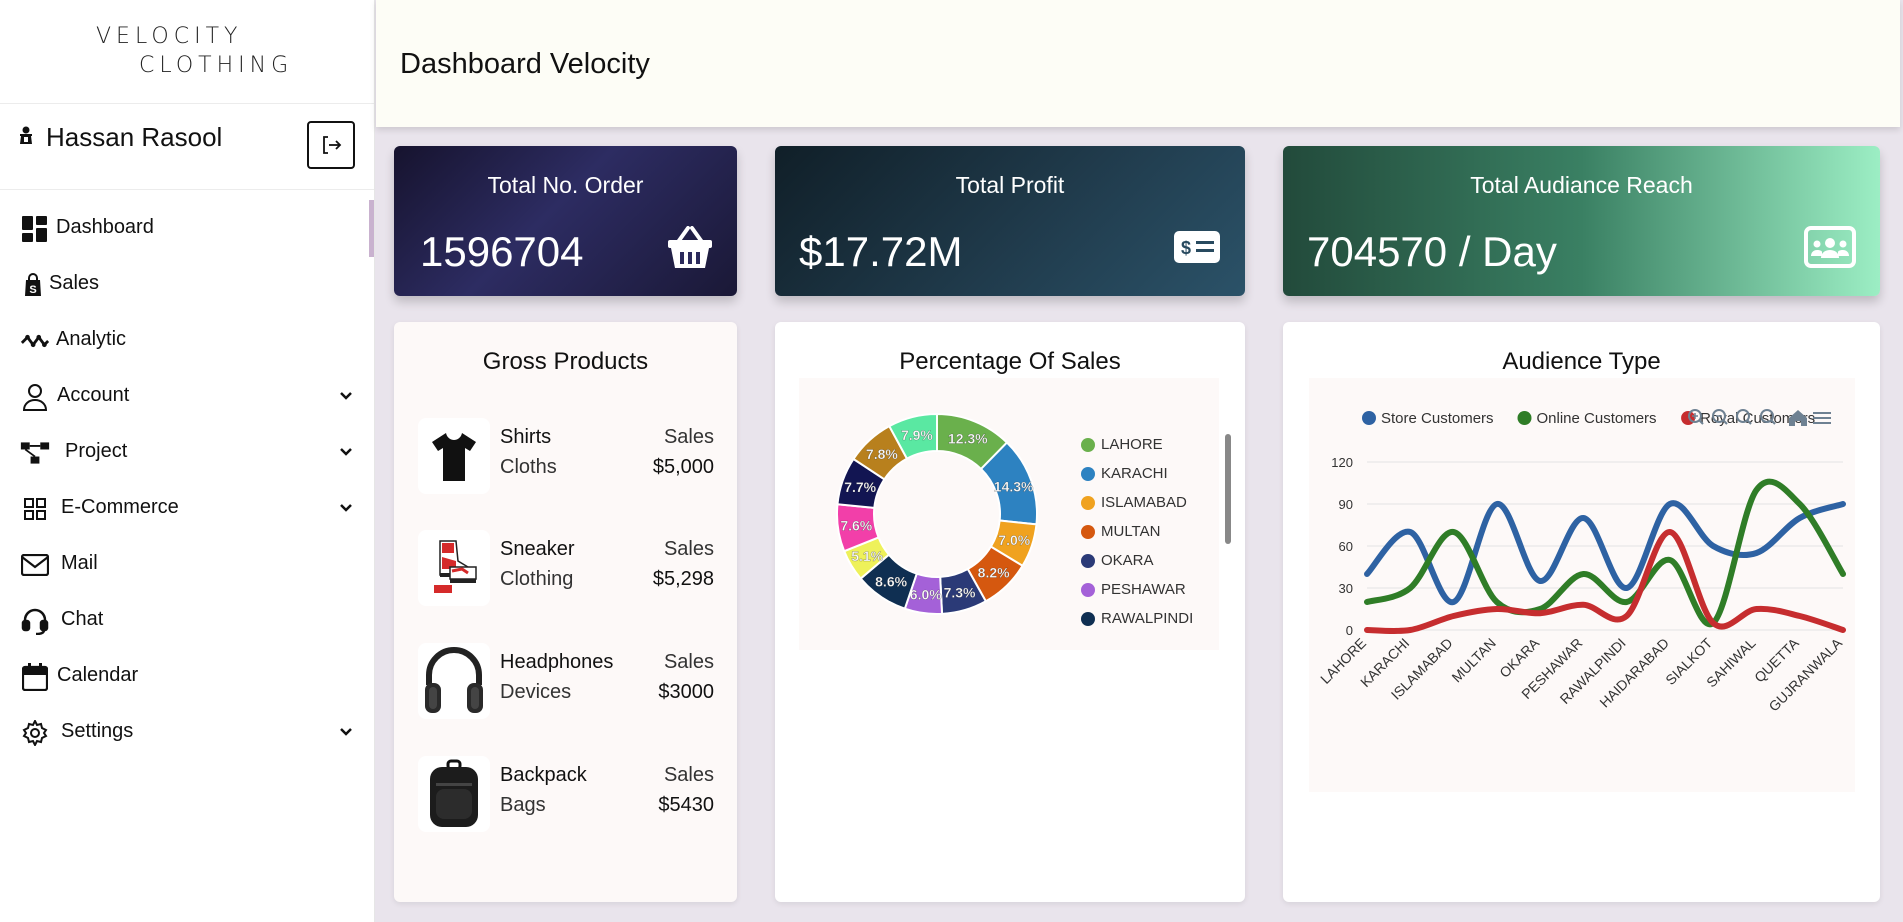 The image size is (1903, 922). Describe the element at coordinates (35, 565) in the screenshot. I see `envelope-icon` at that location.